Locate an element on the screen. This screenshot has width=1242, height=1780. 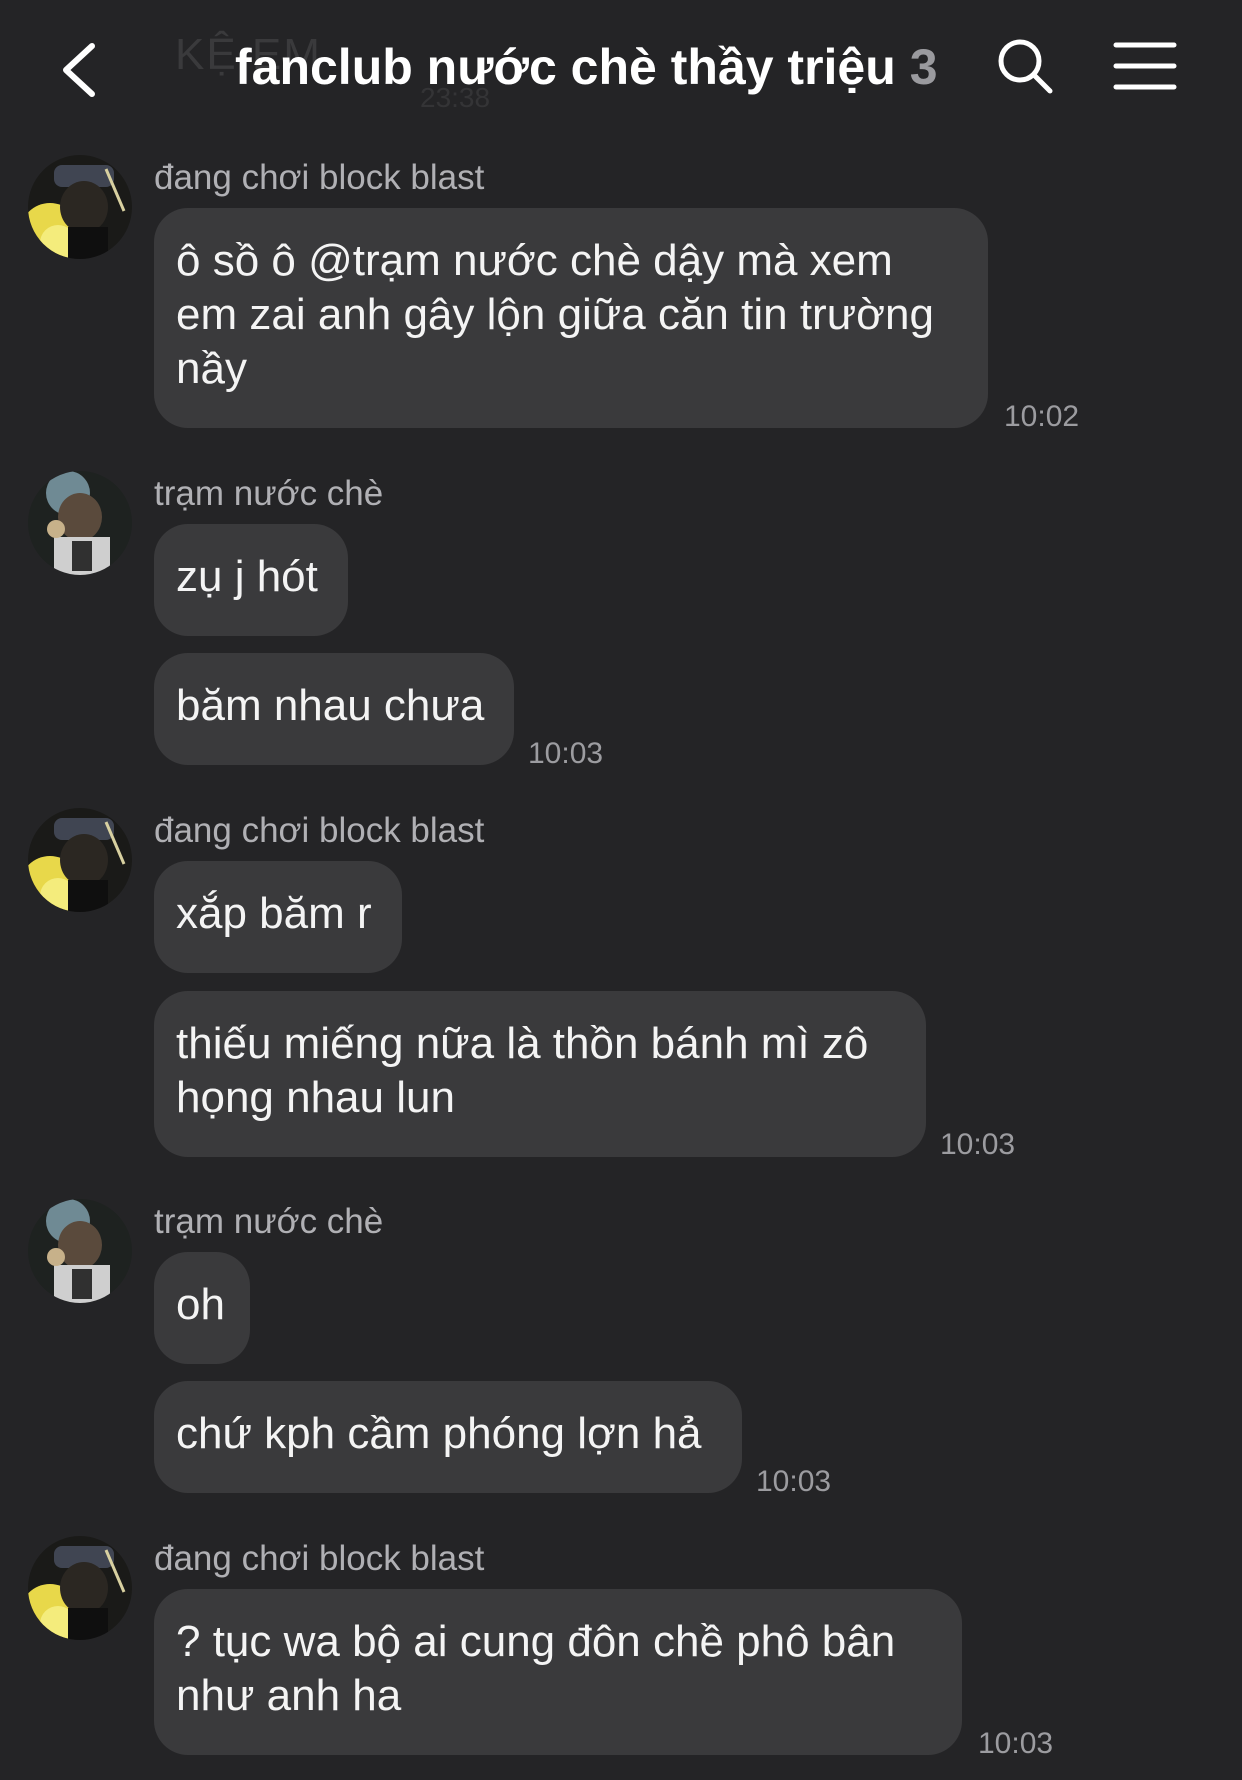
hamburger-menu-icon is located at coordinates (1145, 66).